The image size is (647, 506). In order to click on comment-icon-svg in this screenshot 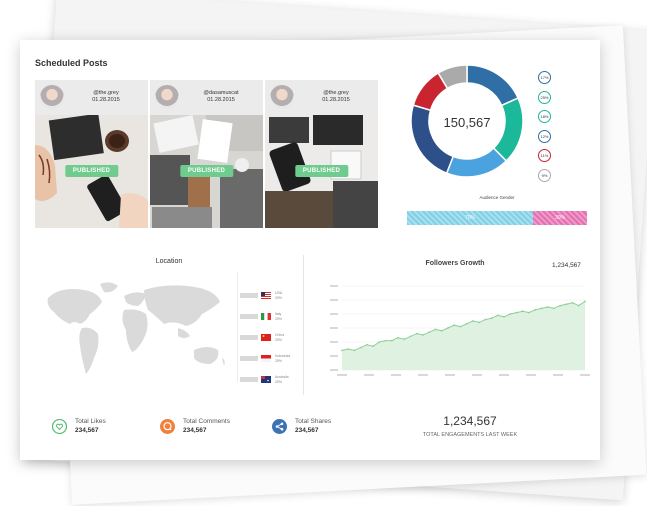, I will do `click(167, 425)`.